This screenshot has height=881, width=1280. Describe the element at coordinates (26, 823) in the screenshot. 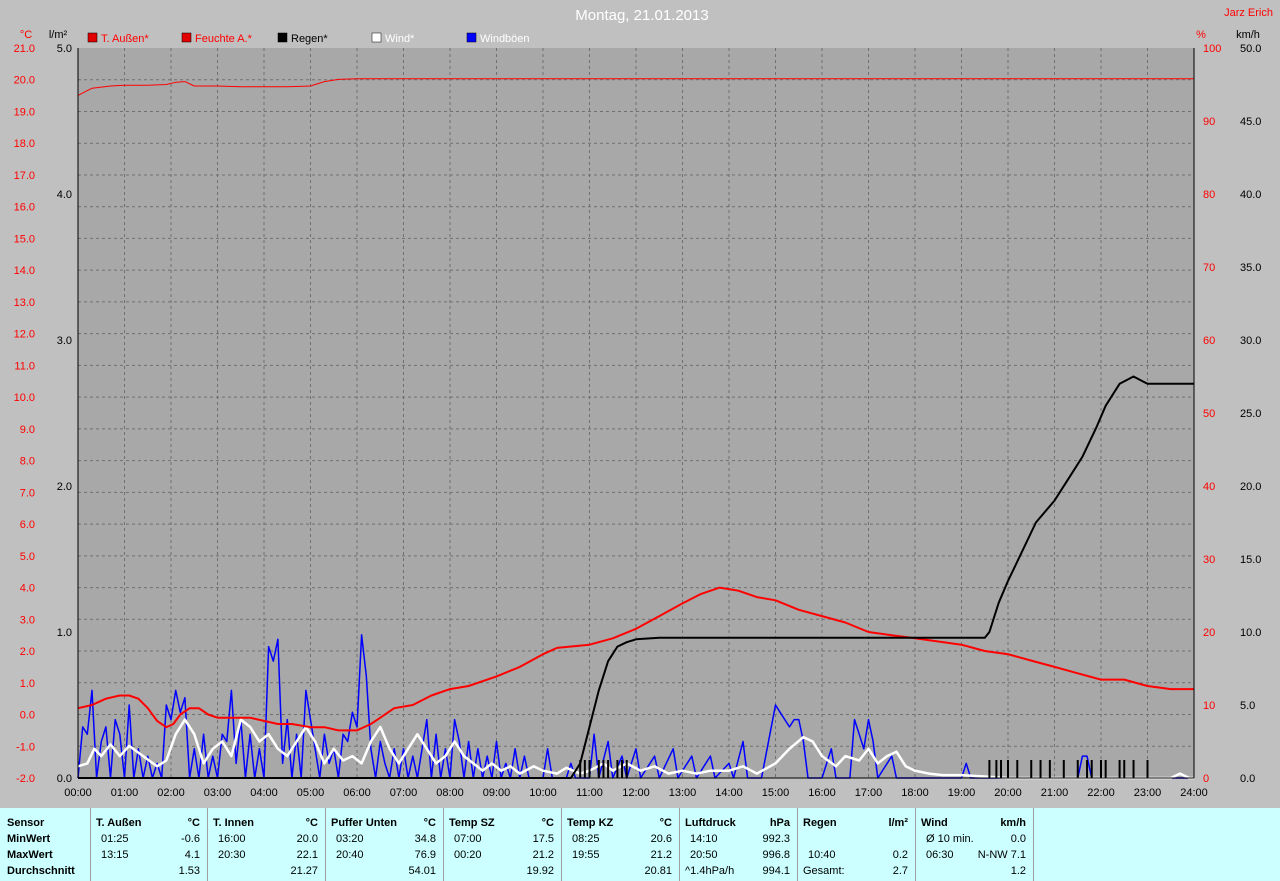

I see `stats-row-label: Sensor` at that location.